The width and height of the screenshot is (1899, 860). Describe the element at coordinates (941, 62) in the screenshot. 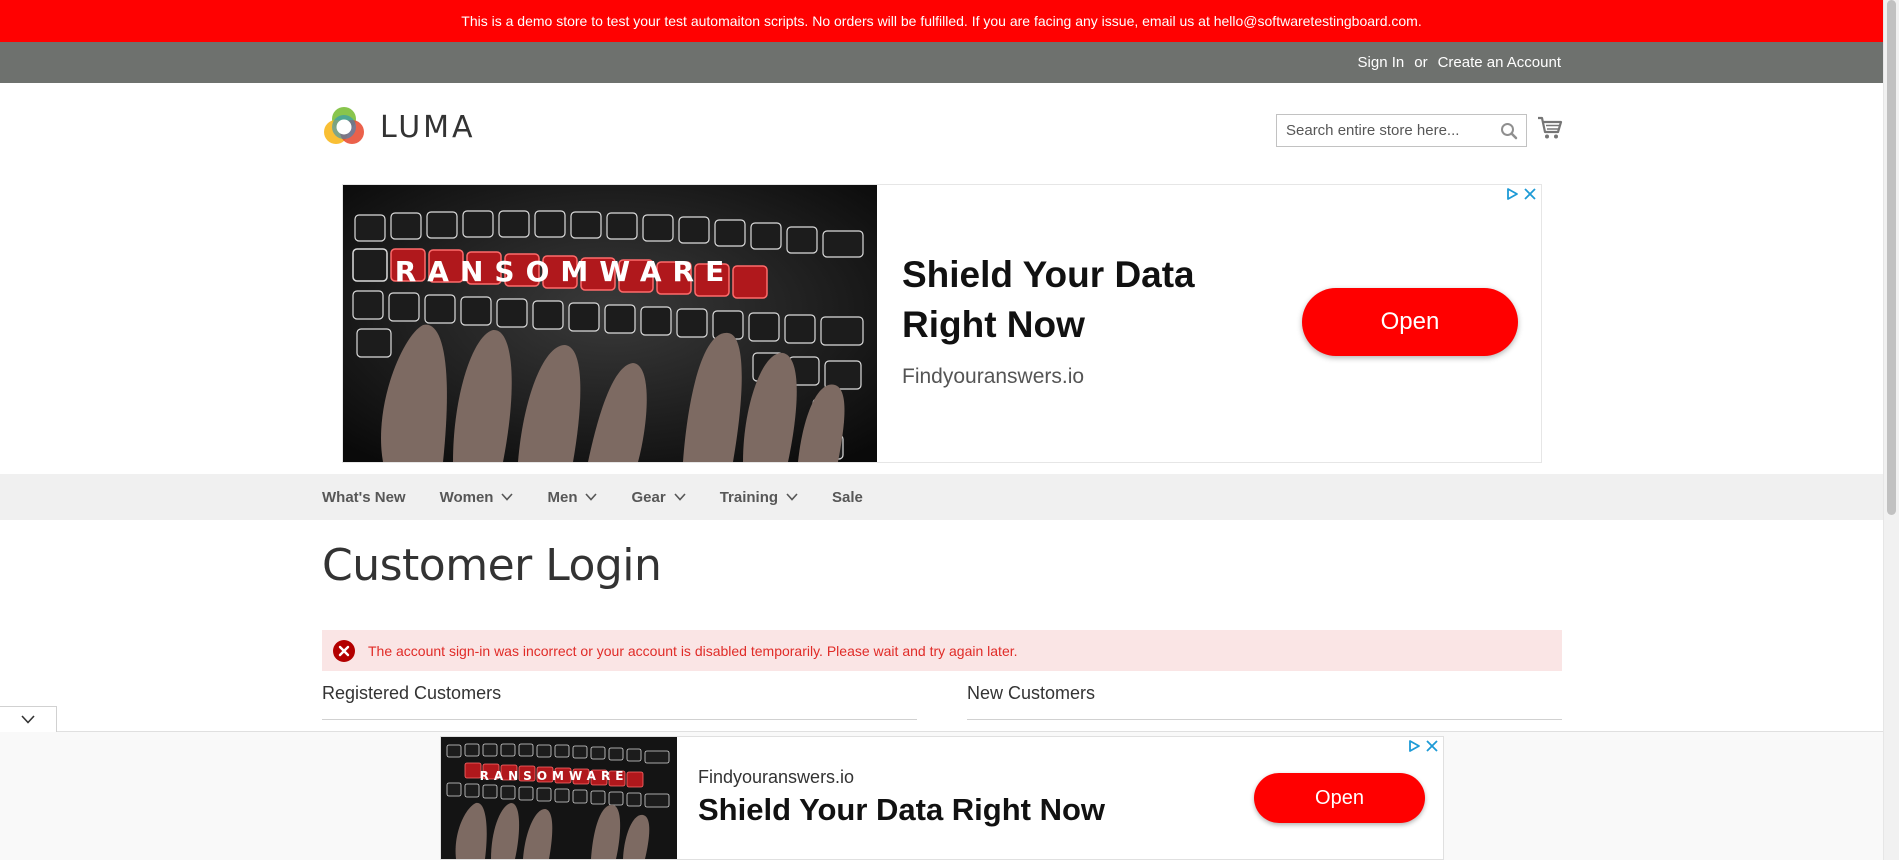

I see `panel-header: Sign In or Create an Account` at that location.